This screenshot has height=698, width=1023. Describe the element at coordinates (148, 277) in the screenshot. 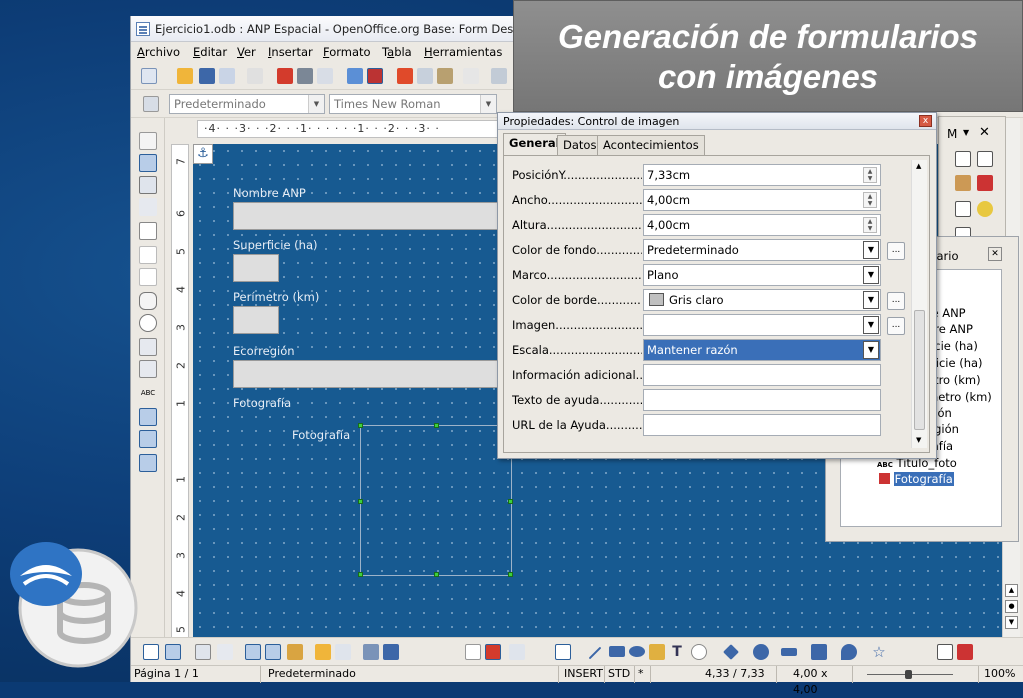

I see `formatted-field-icon` at that location.